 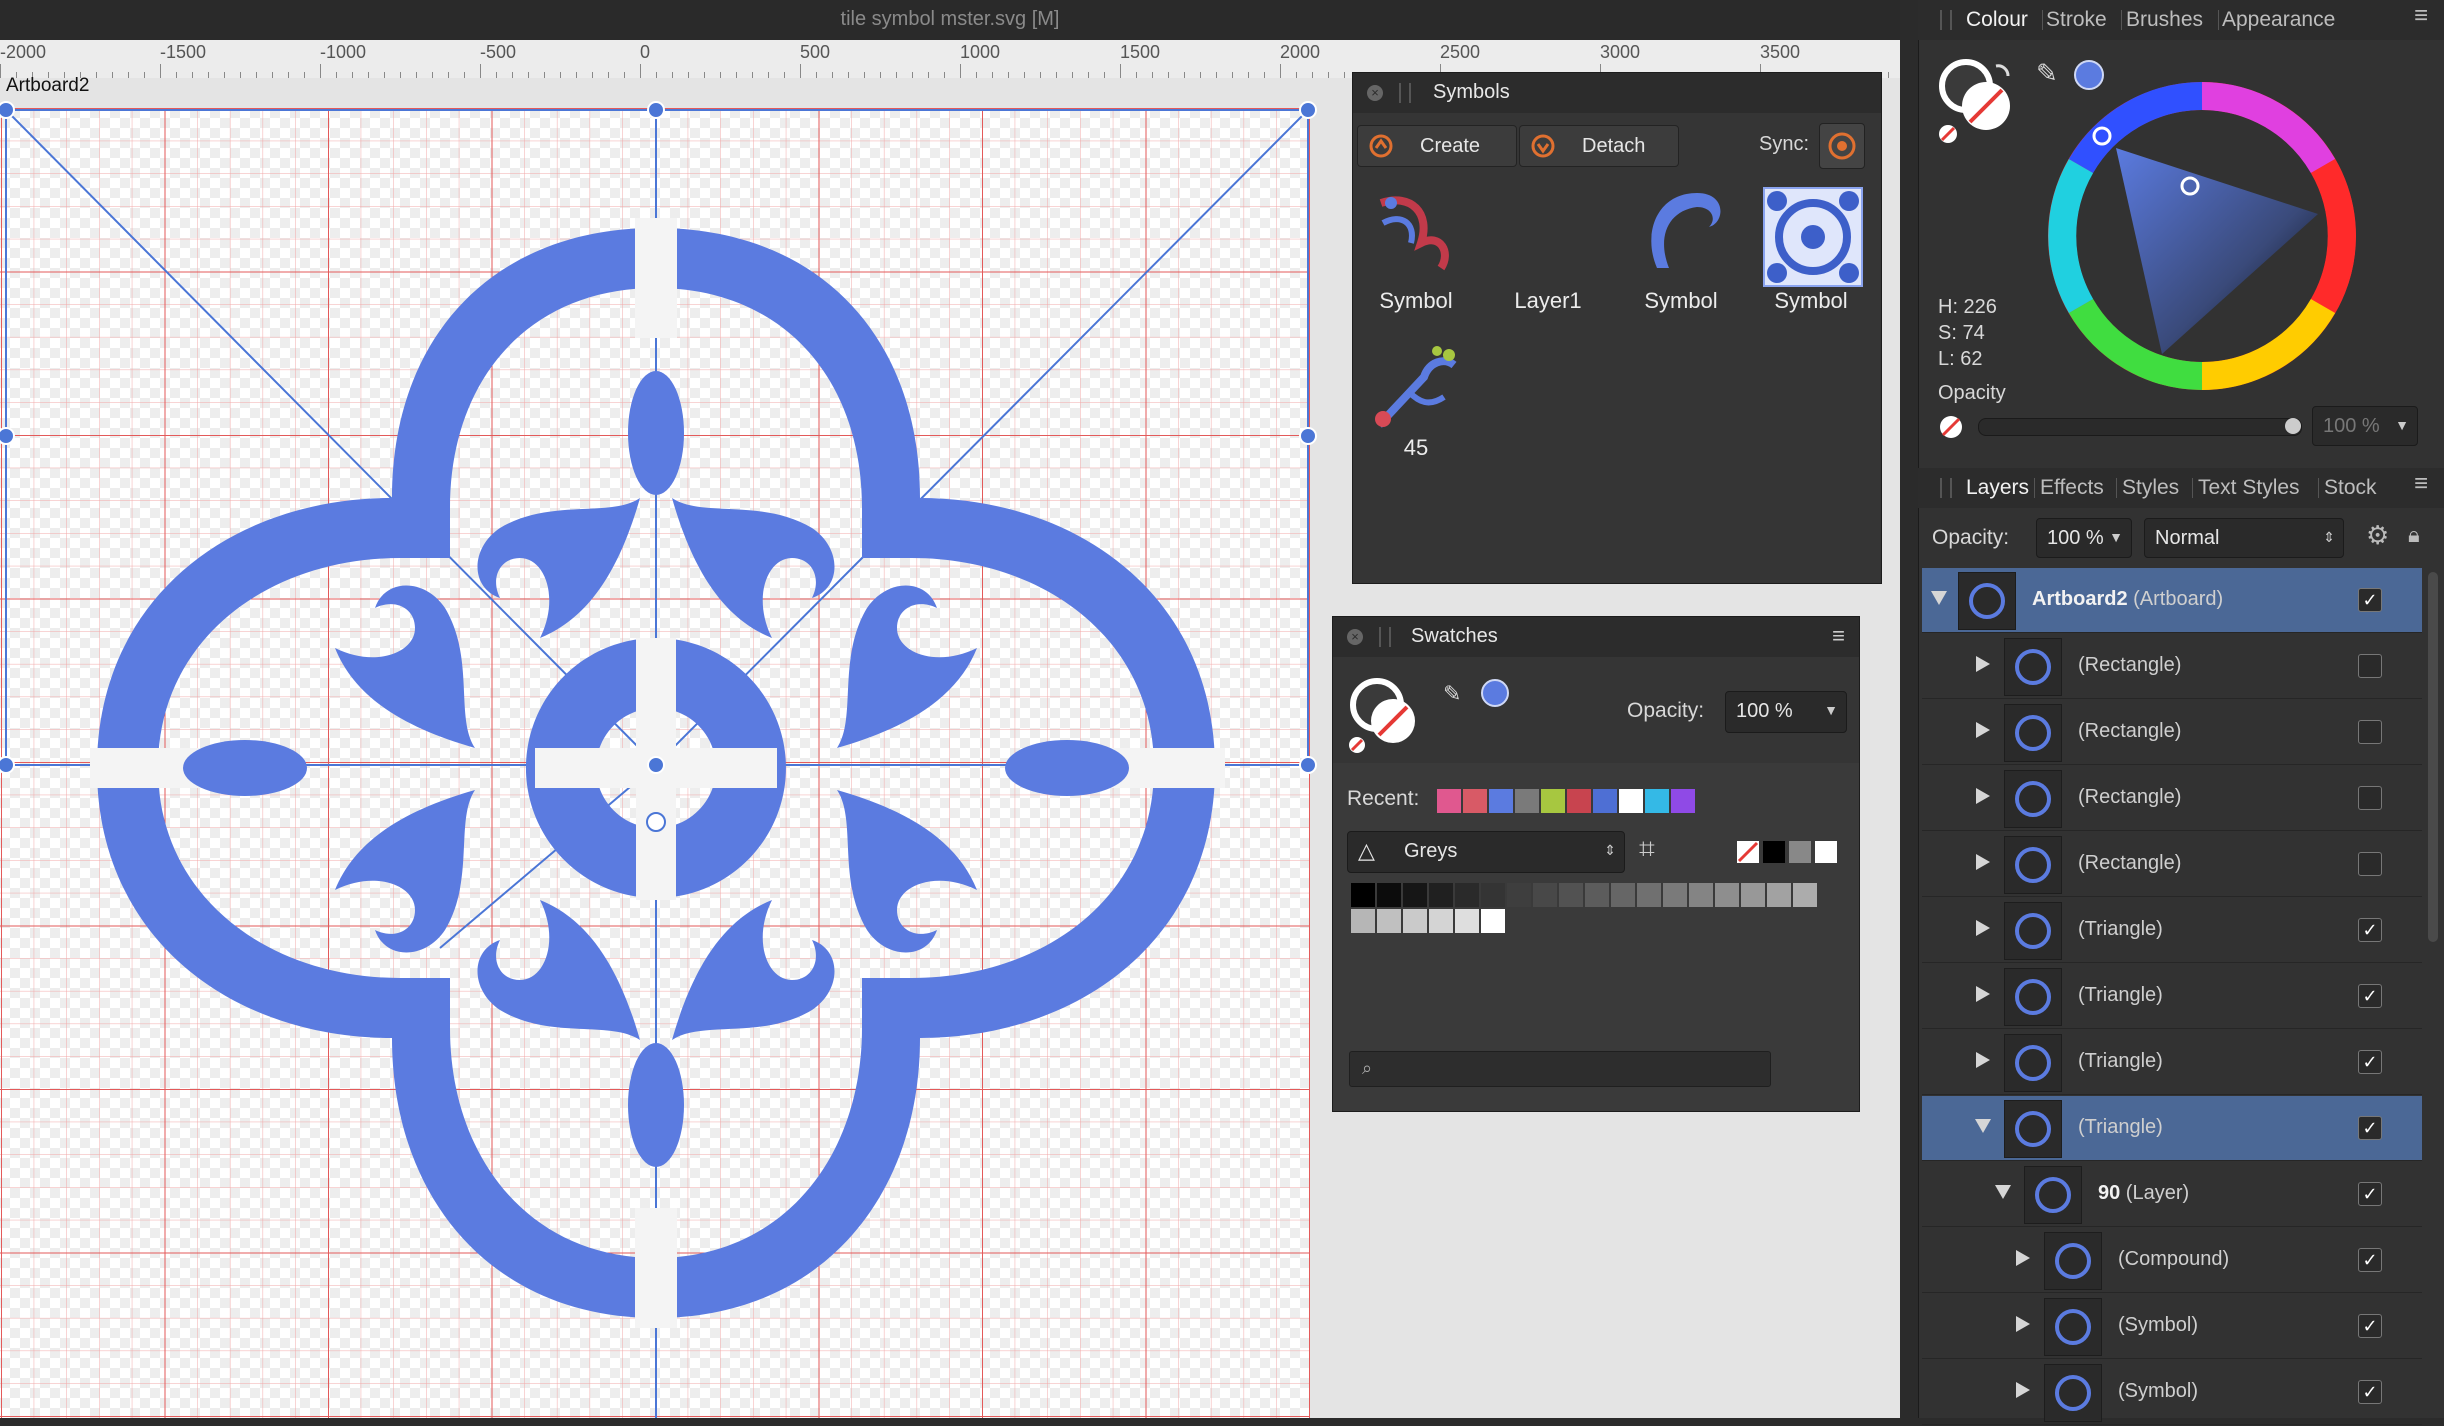 What do you see at coordinates (1997, 20) in the screenshot?
I see `tab-colour: Colour` at bounding box center [1997, 20].